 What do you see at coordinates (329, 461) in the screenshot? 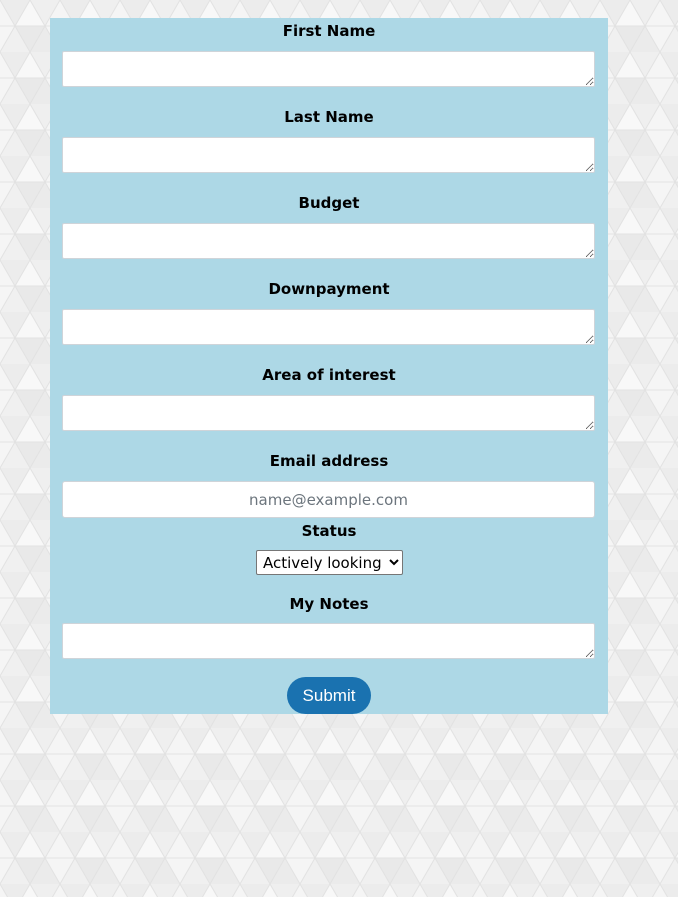
I see `email-label: Email address` at bounding box center [329, 461].